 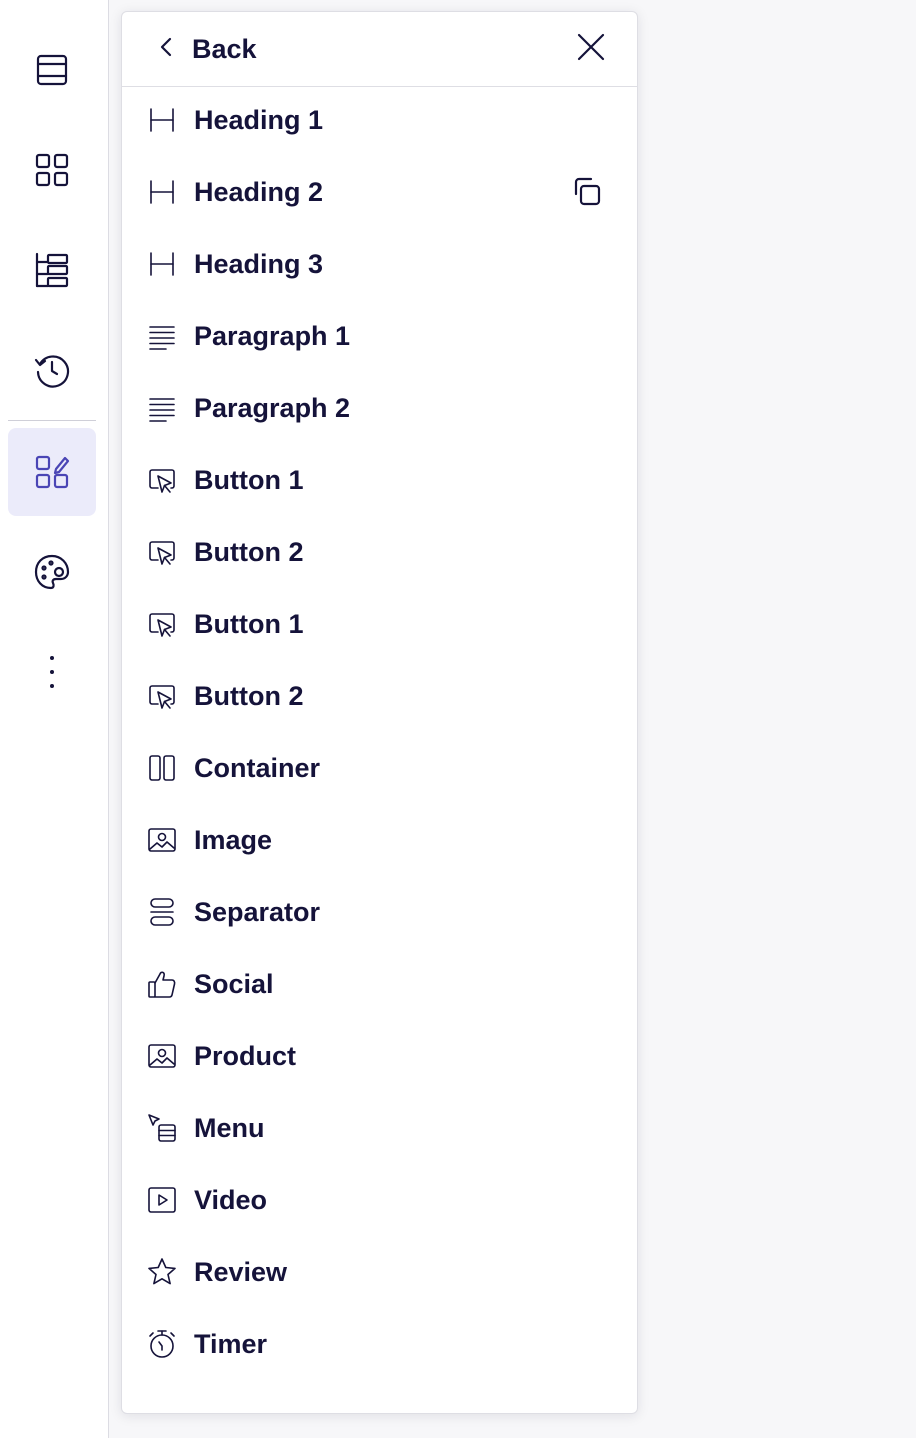 What do you see at coordinates (379, 912) in the screenshot?
I see `widget-item: Separator` at bounding box center [379, 912].